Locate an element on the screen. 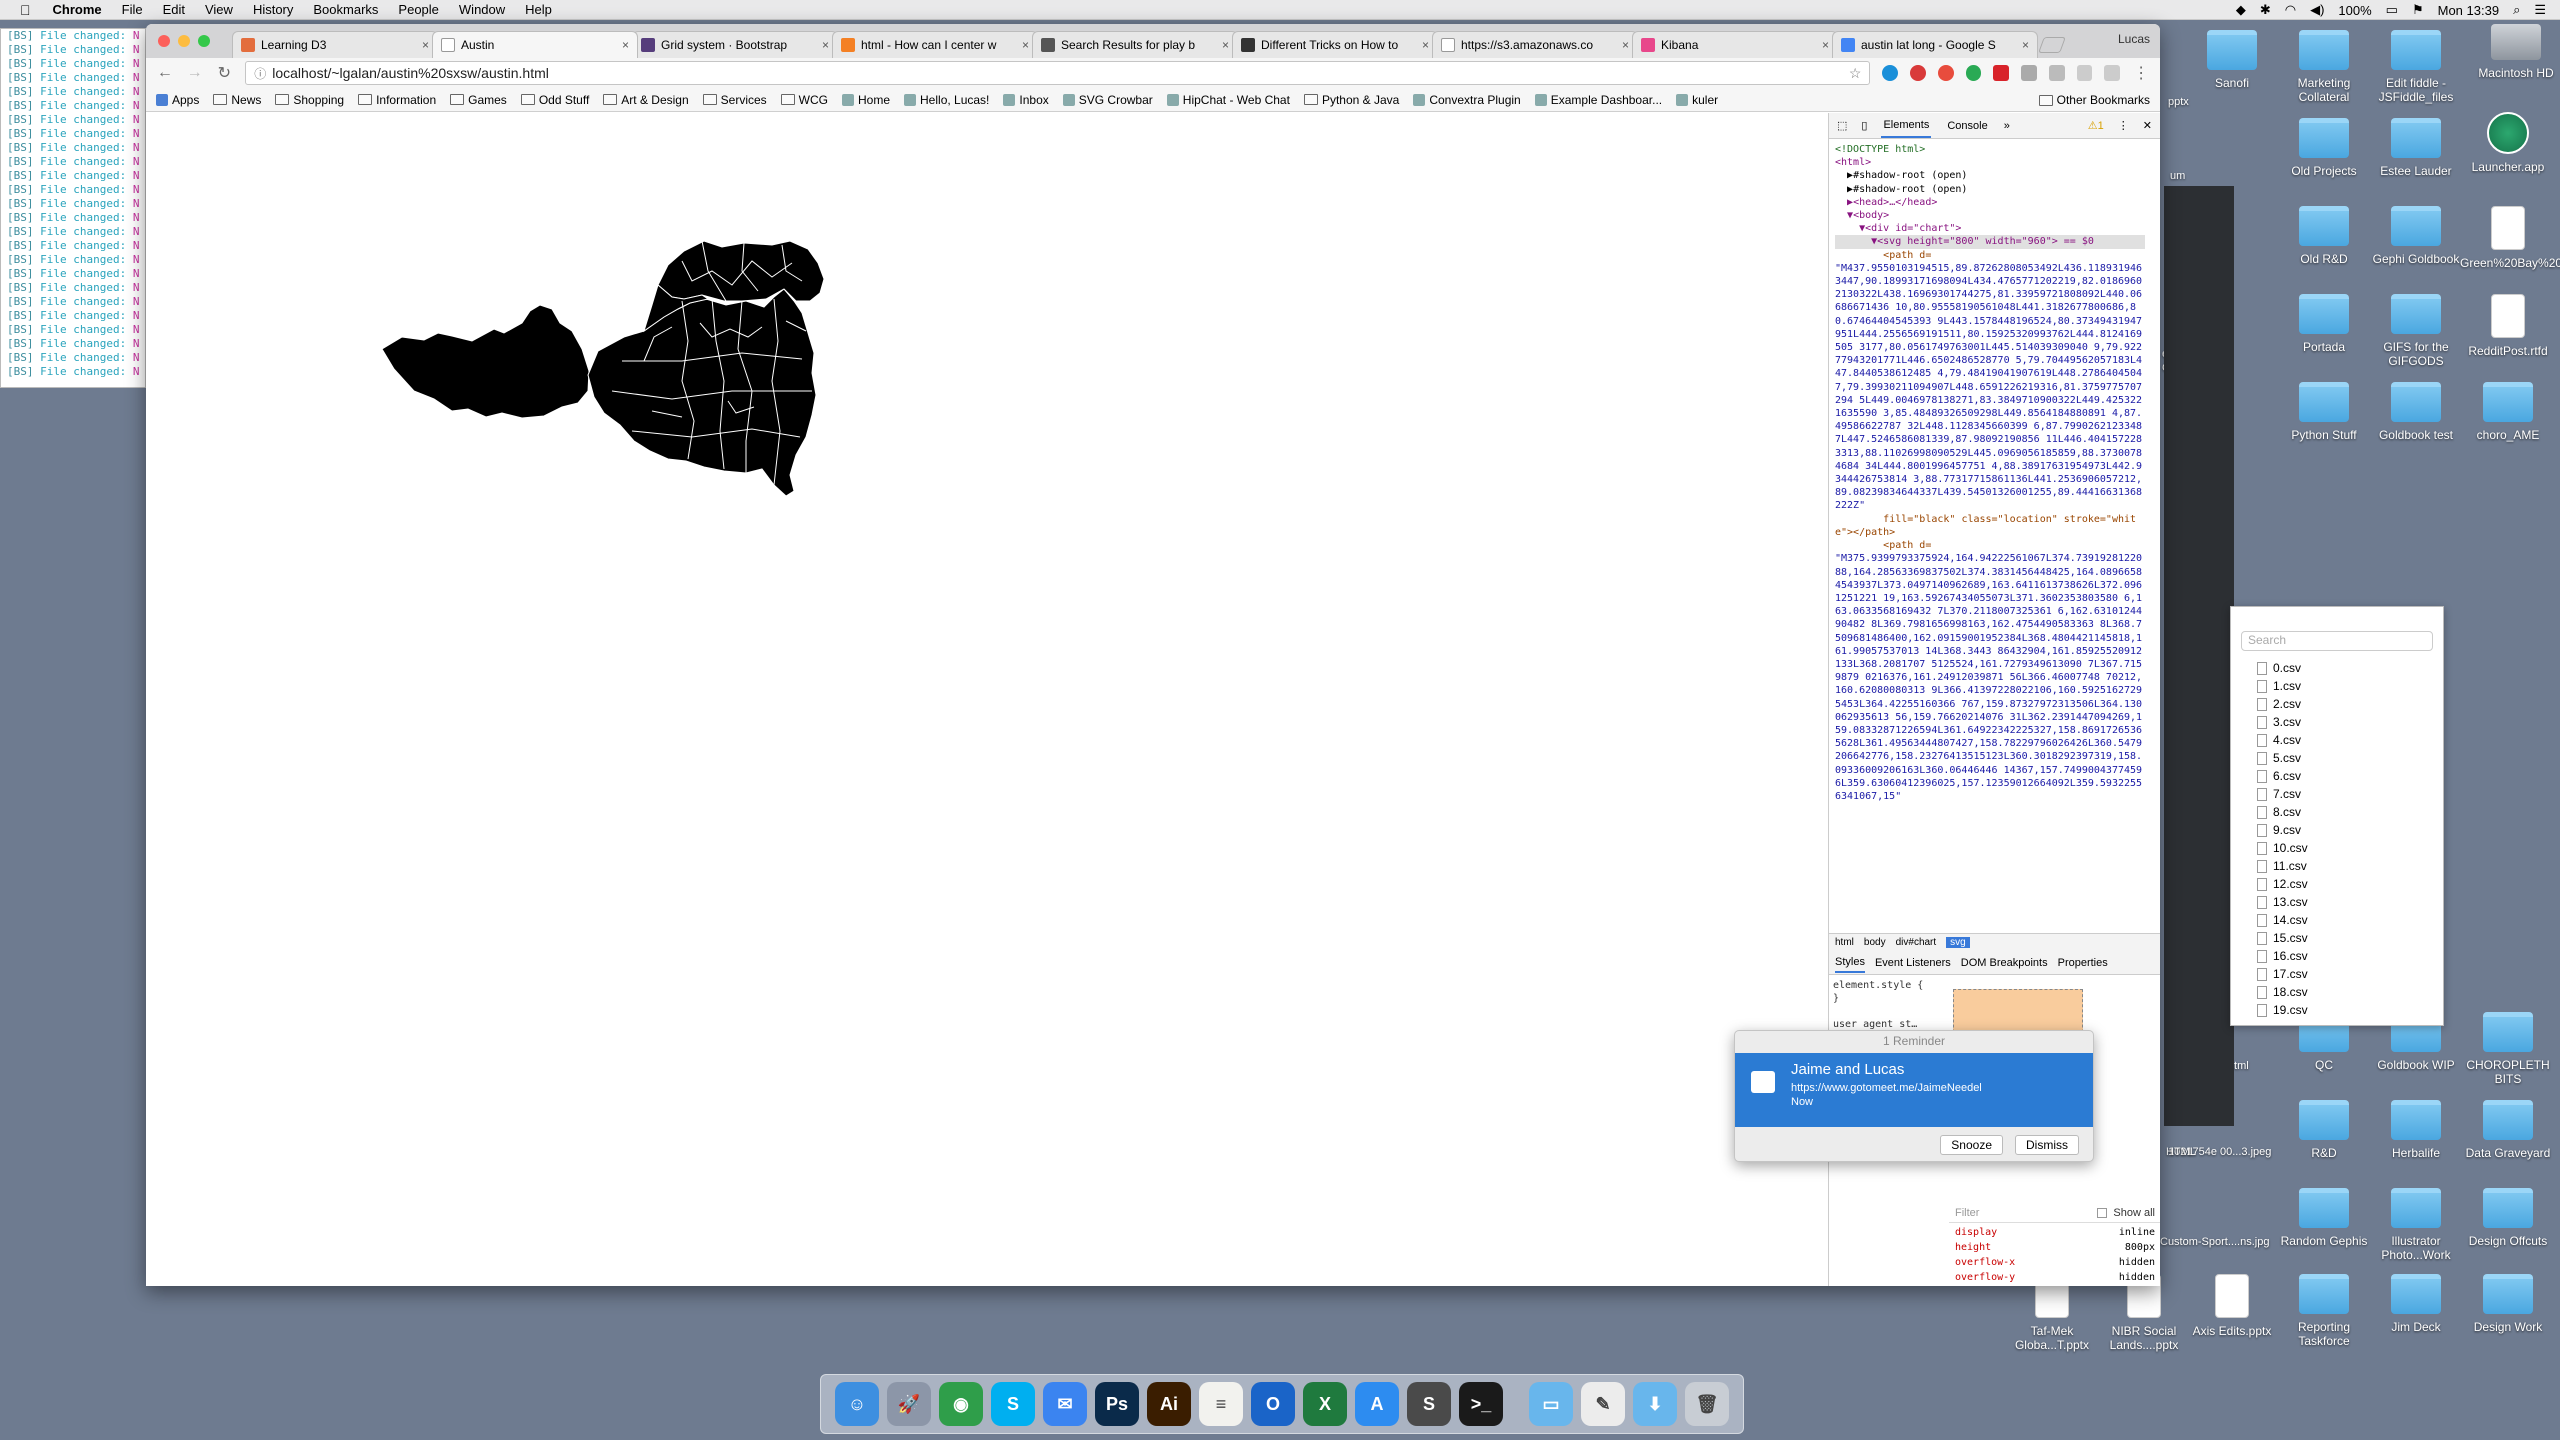  file-item: 0.csv is located at coordinates (2337, 668).